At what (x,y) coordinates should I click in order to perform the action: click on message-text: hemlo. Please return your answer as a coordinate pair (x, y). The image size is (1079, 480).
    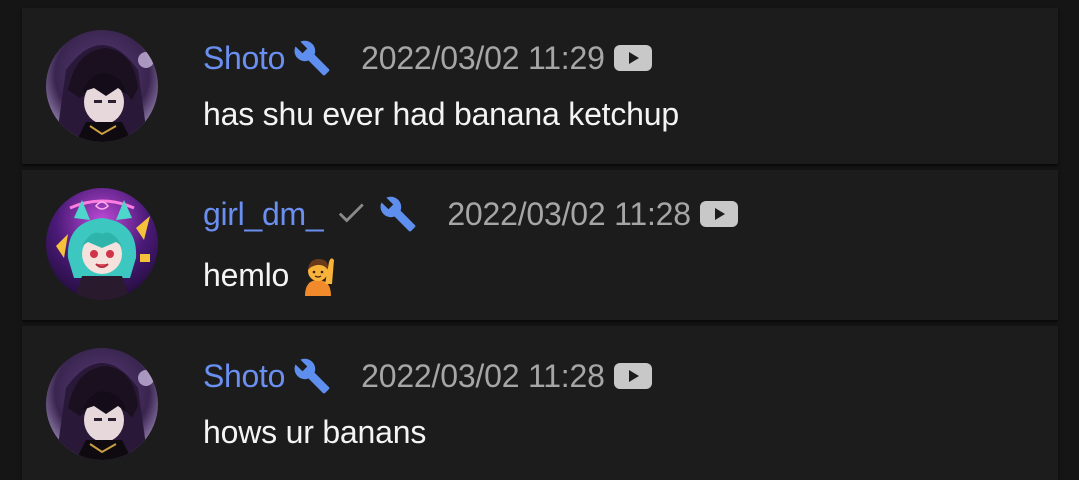
    Looking at the image, I should click on (271, 275).